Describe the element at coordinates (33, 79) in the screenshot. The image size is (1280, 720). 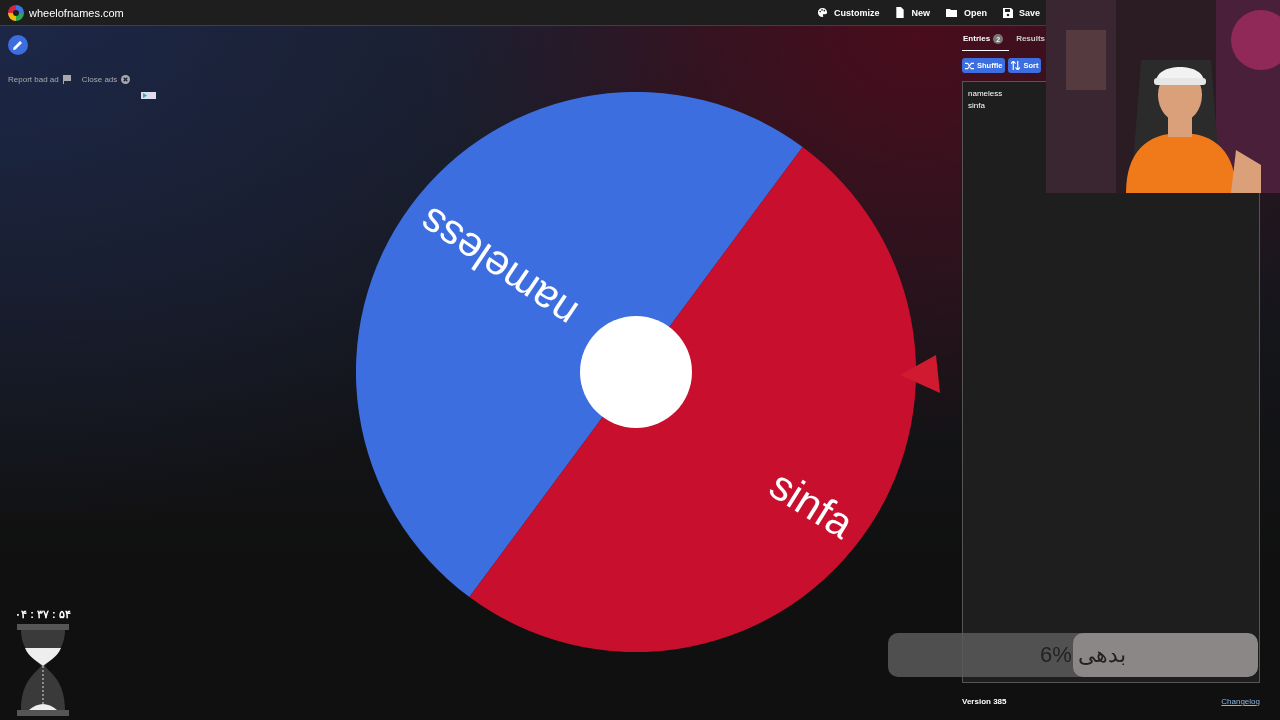
I see `ad-link: Report bad ad` at that location.